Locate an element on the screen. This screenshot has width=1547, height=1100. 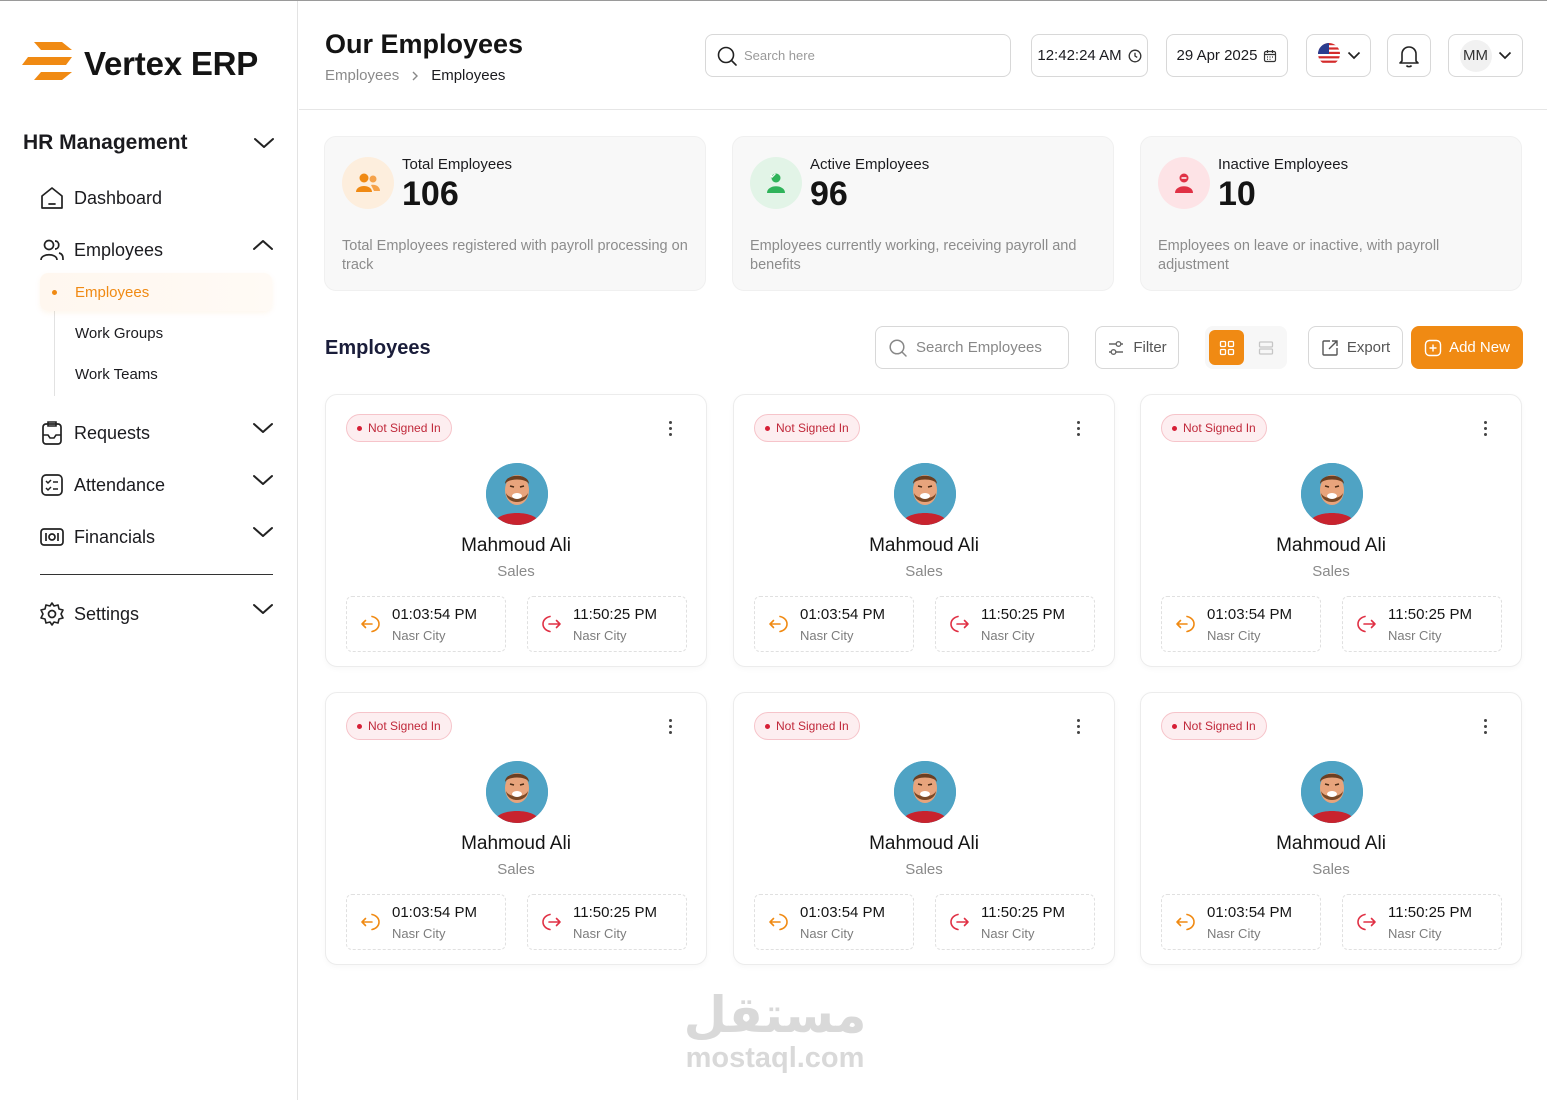
sidebar-item-label: Dashboard is located at coordinates (118, 197).